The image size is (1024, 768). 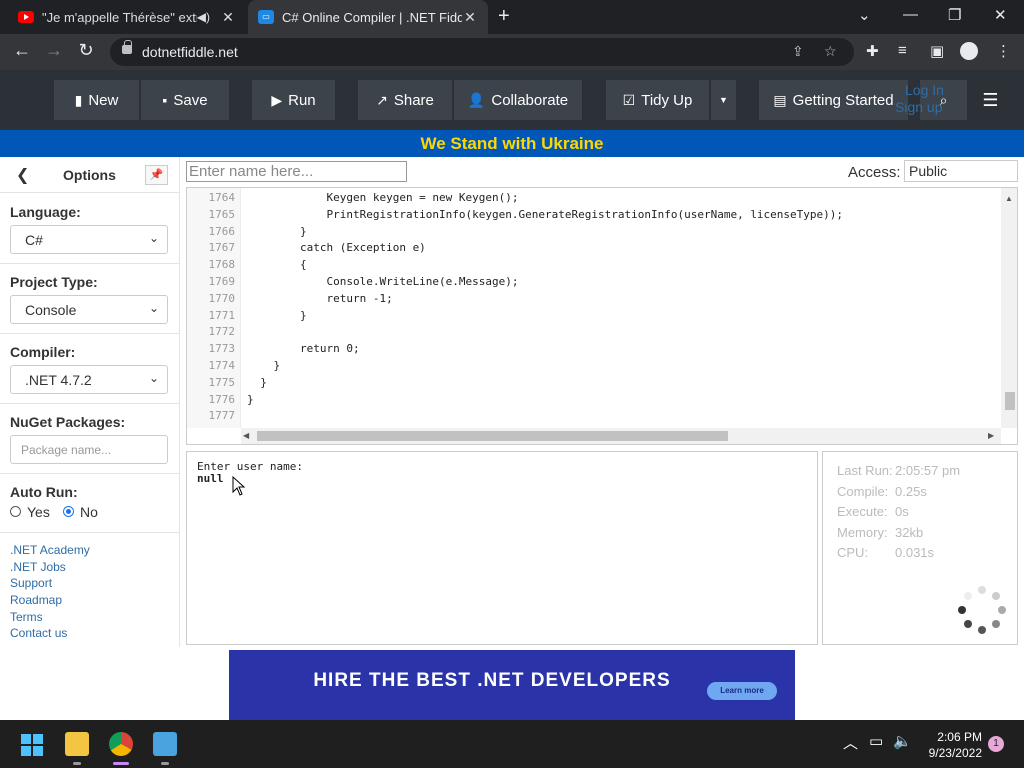 I want to click on auto-run-yes-radio, so click(x=15, y=511).